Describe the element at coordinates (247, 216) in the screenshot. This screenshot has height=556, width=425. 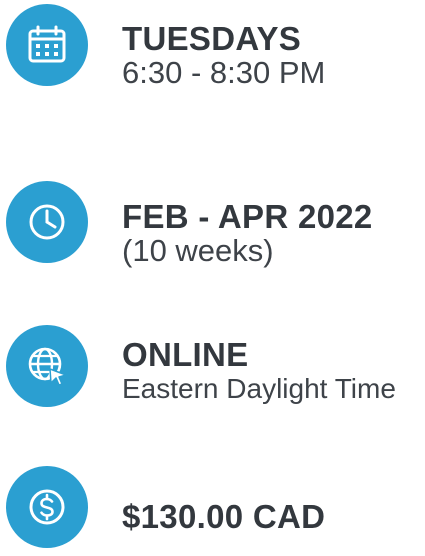
I see `date-range-title: FEB - APR 2022` at that location.